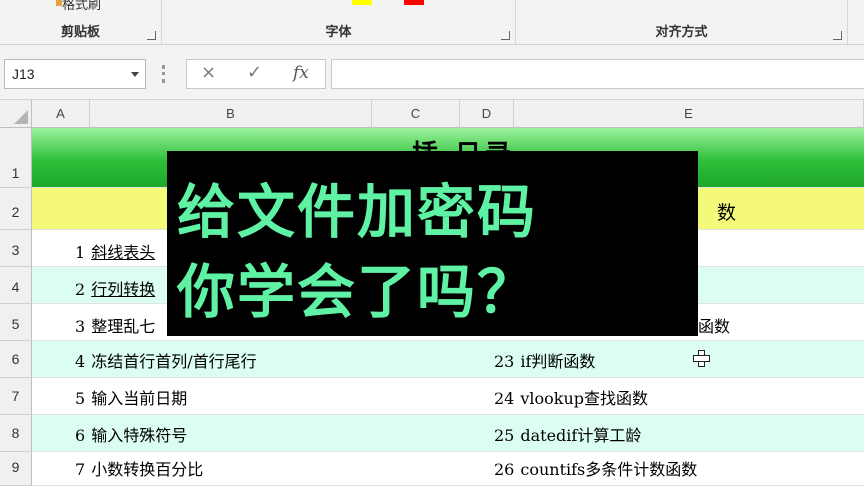 Image resolution: width=864 pixels, height=486 pixels. I want to click on list-item: 3 整理乱七, so click(115, 325).